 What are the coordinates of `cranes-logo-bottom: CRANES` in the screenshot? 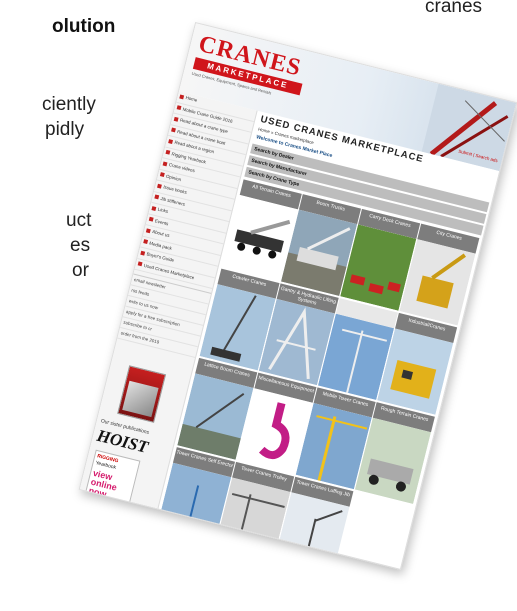 It's located at (105, 534).